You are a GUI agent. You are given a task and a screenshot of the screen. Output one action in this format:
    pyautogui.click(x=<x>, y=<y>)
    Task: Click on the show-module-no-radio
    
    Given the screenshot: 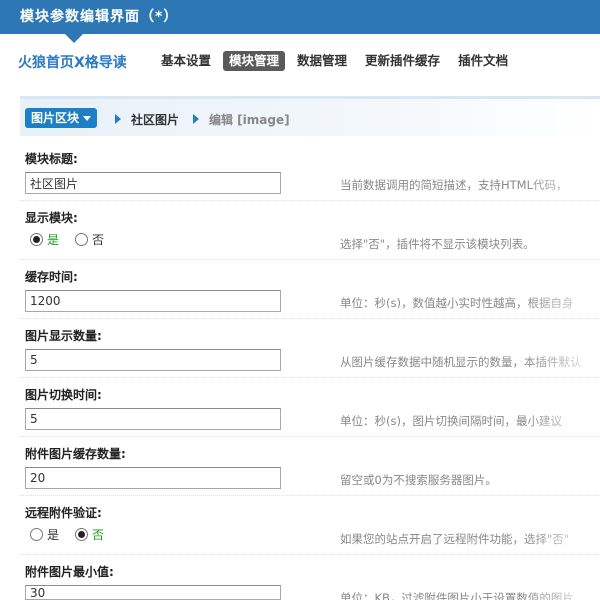 What is the action you would take?
    pyautogui.click(x=82, y=239)
    